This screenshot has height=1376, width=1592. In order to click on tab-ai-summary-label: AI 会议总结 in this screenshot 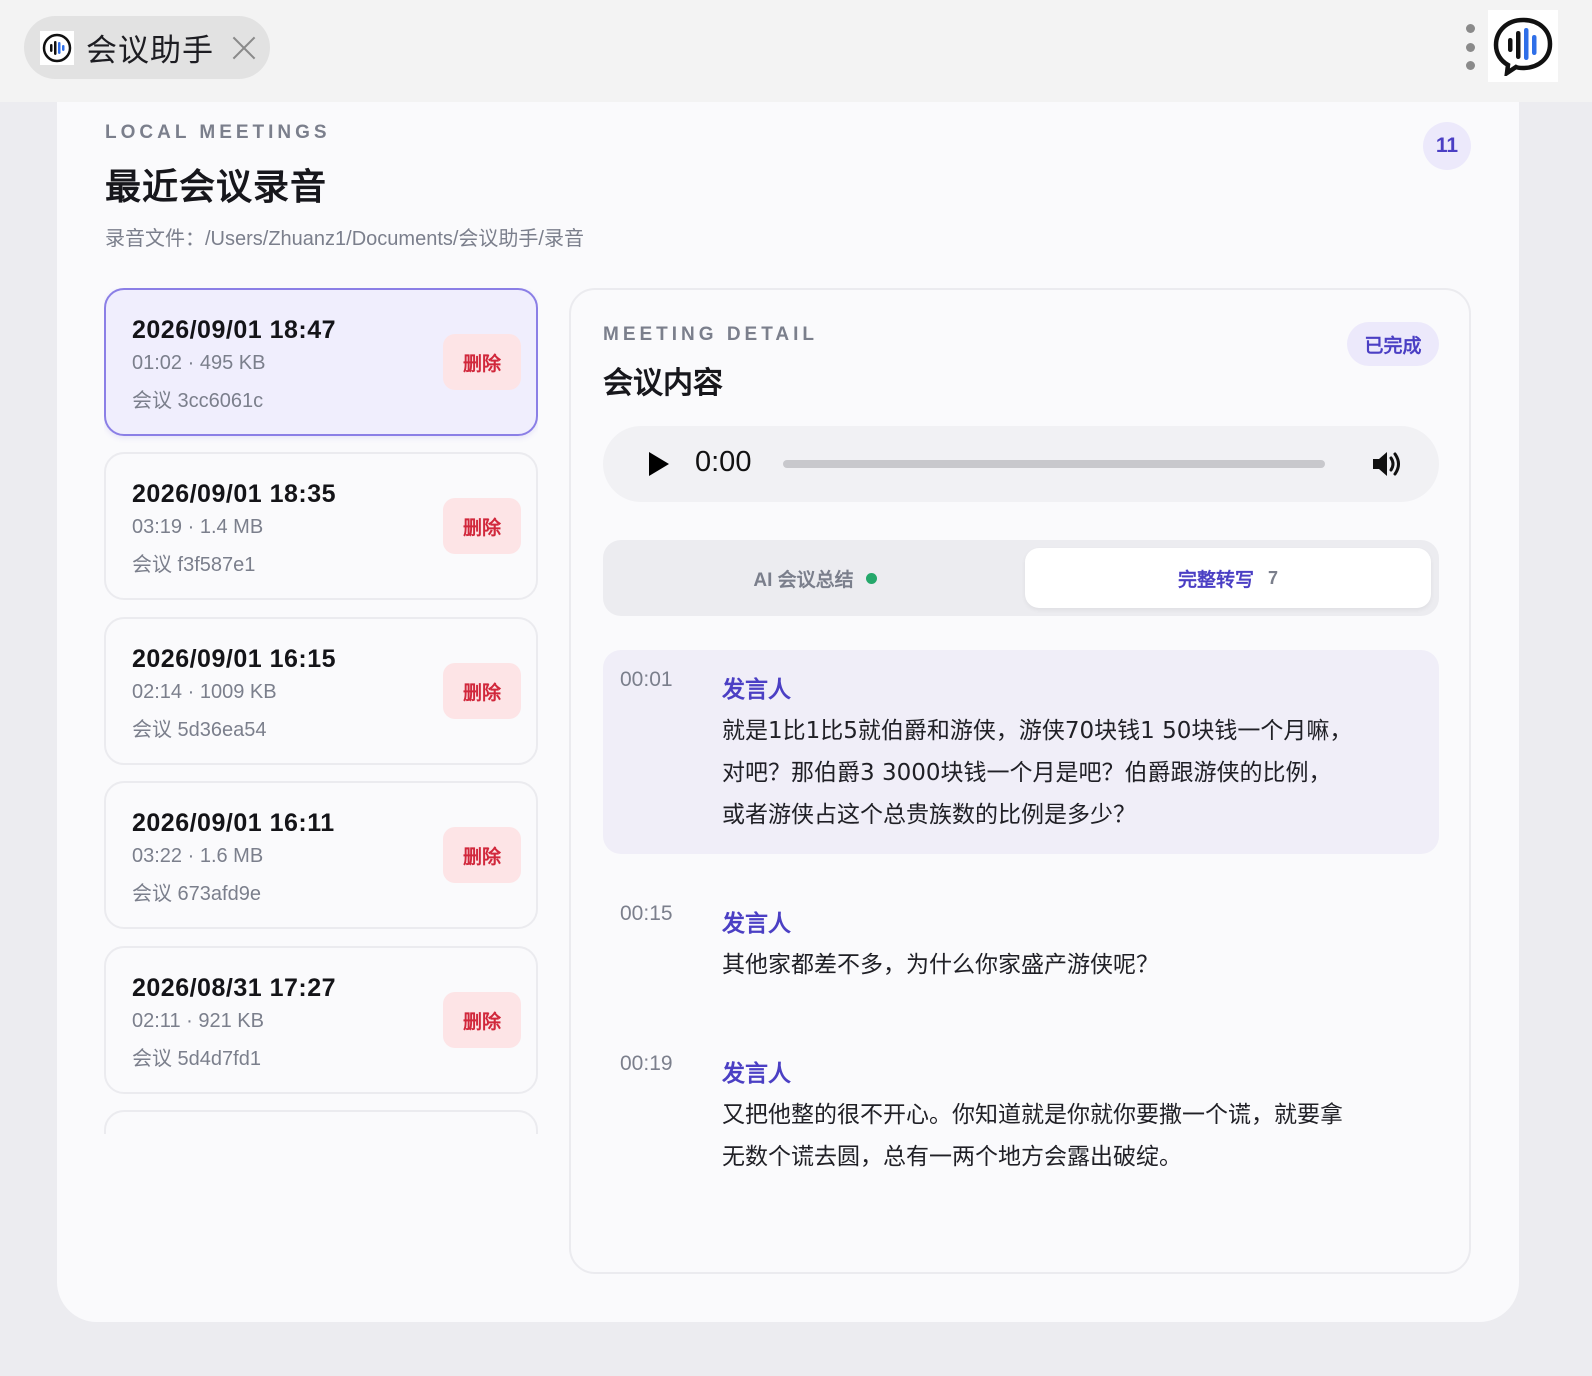, I will do `click(803, 580)`.